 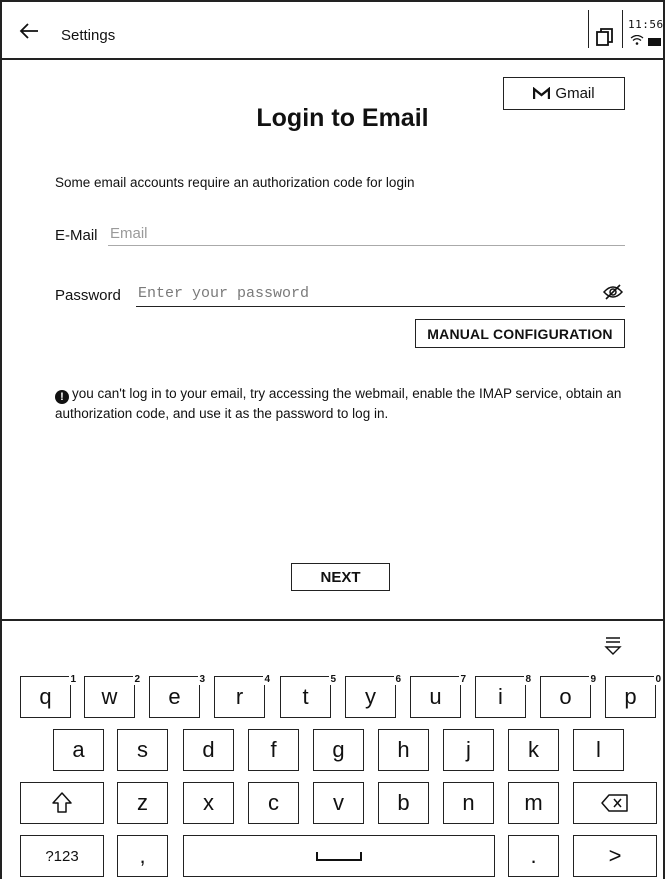 I want to click on next-button: NEXT, so click(x=340, y=577).